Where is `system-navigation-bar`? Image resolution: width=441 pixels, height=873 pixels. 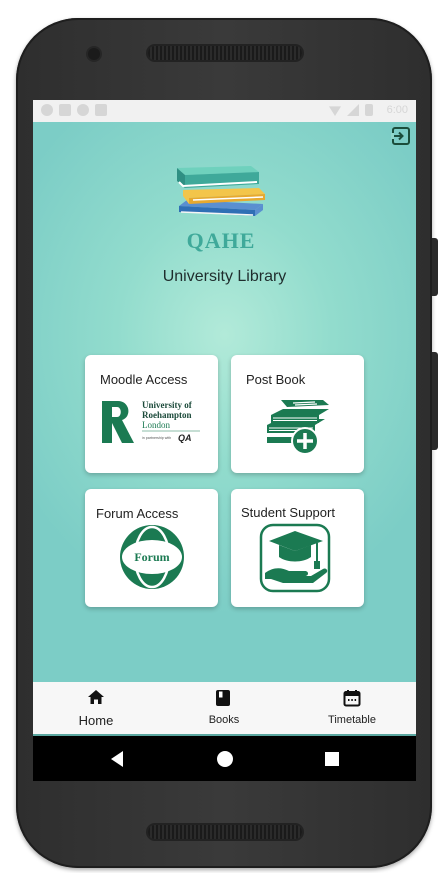 system-navigation-bar is located at coordinates (224, 758).